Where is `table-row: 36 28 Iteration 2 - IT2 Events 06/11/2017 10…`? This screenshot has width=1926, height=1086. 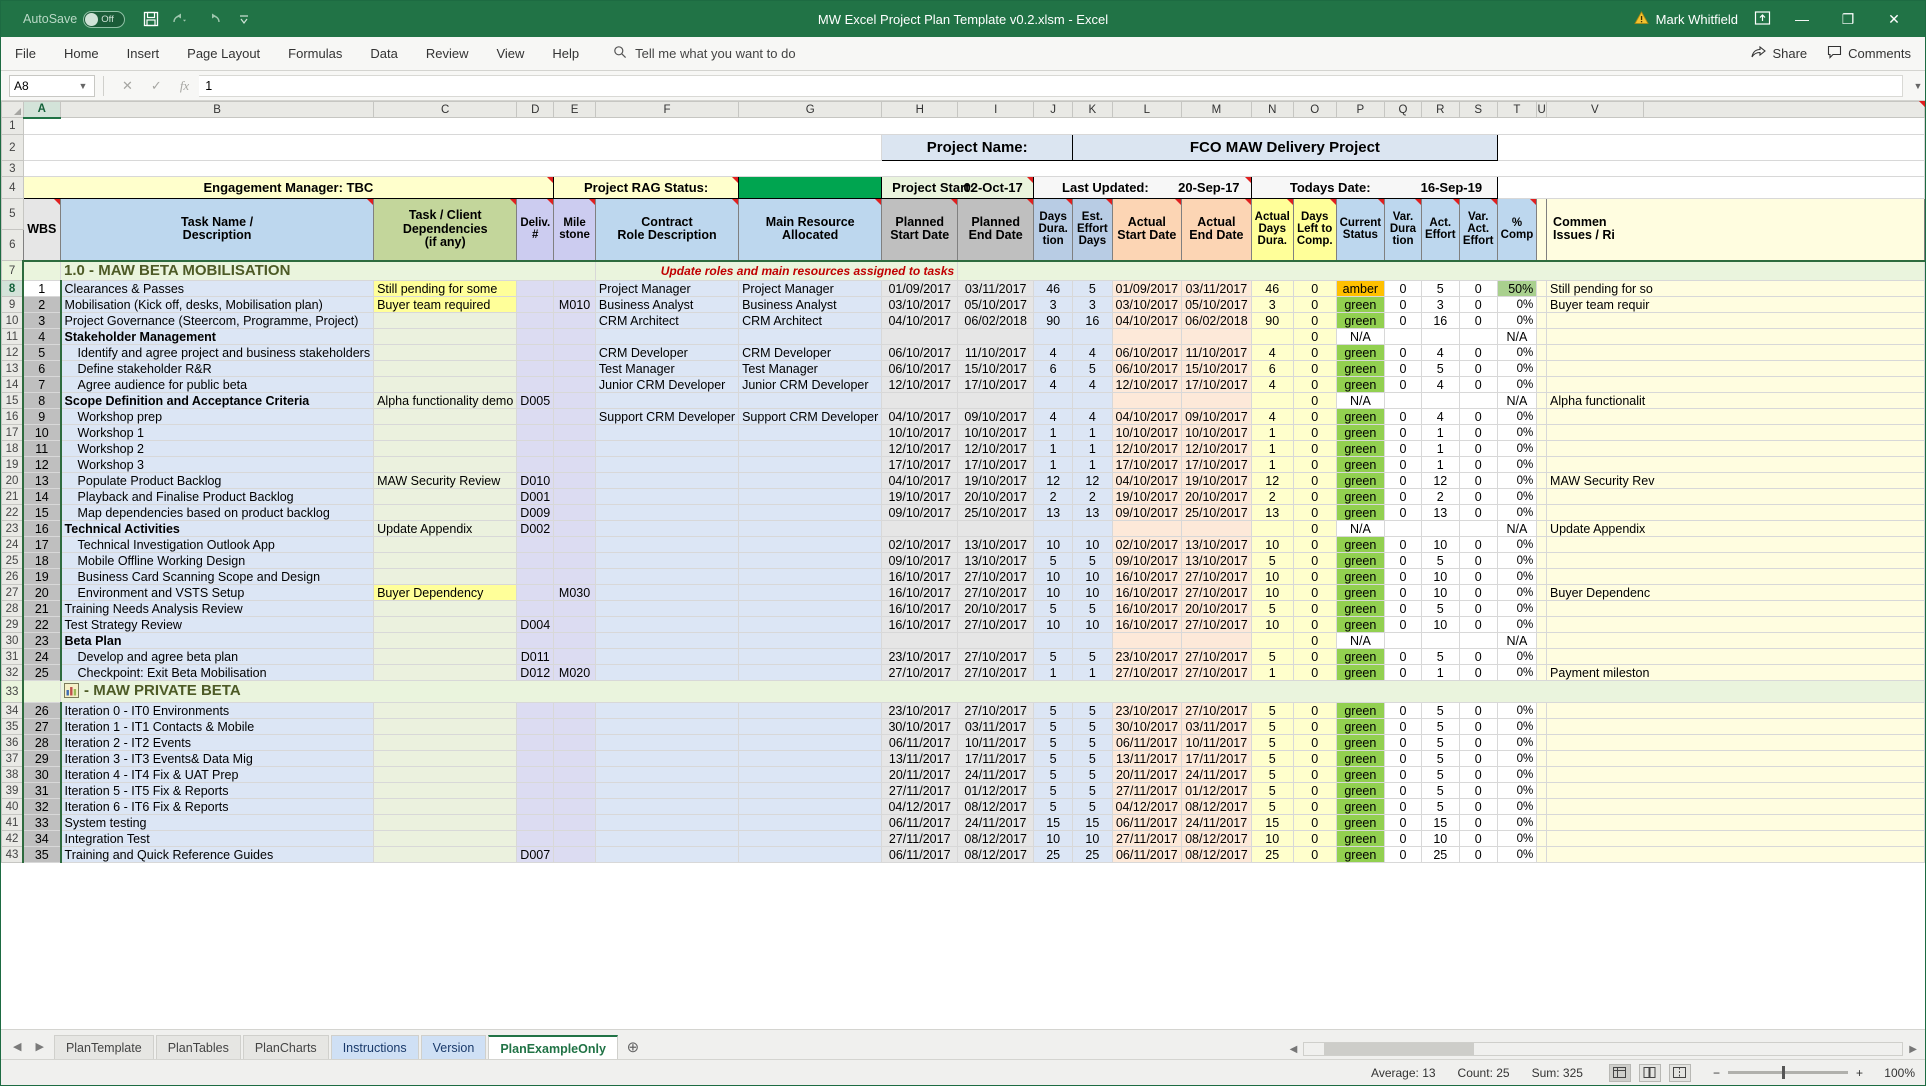
table-row: 36 28 Iteration 2 - IT2 Events 06/11/2017 10… is located at coordinates (963, 742).